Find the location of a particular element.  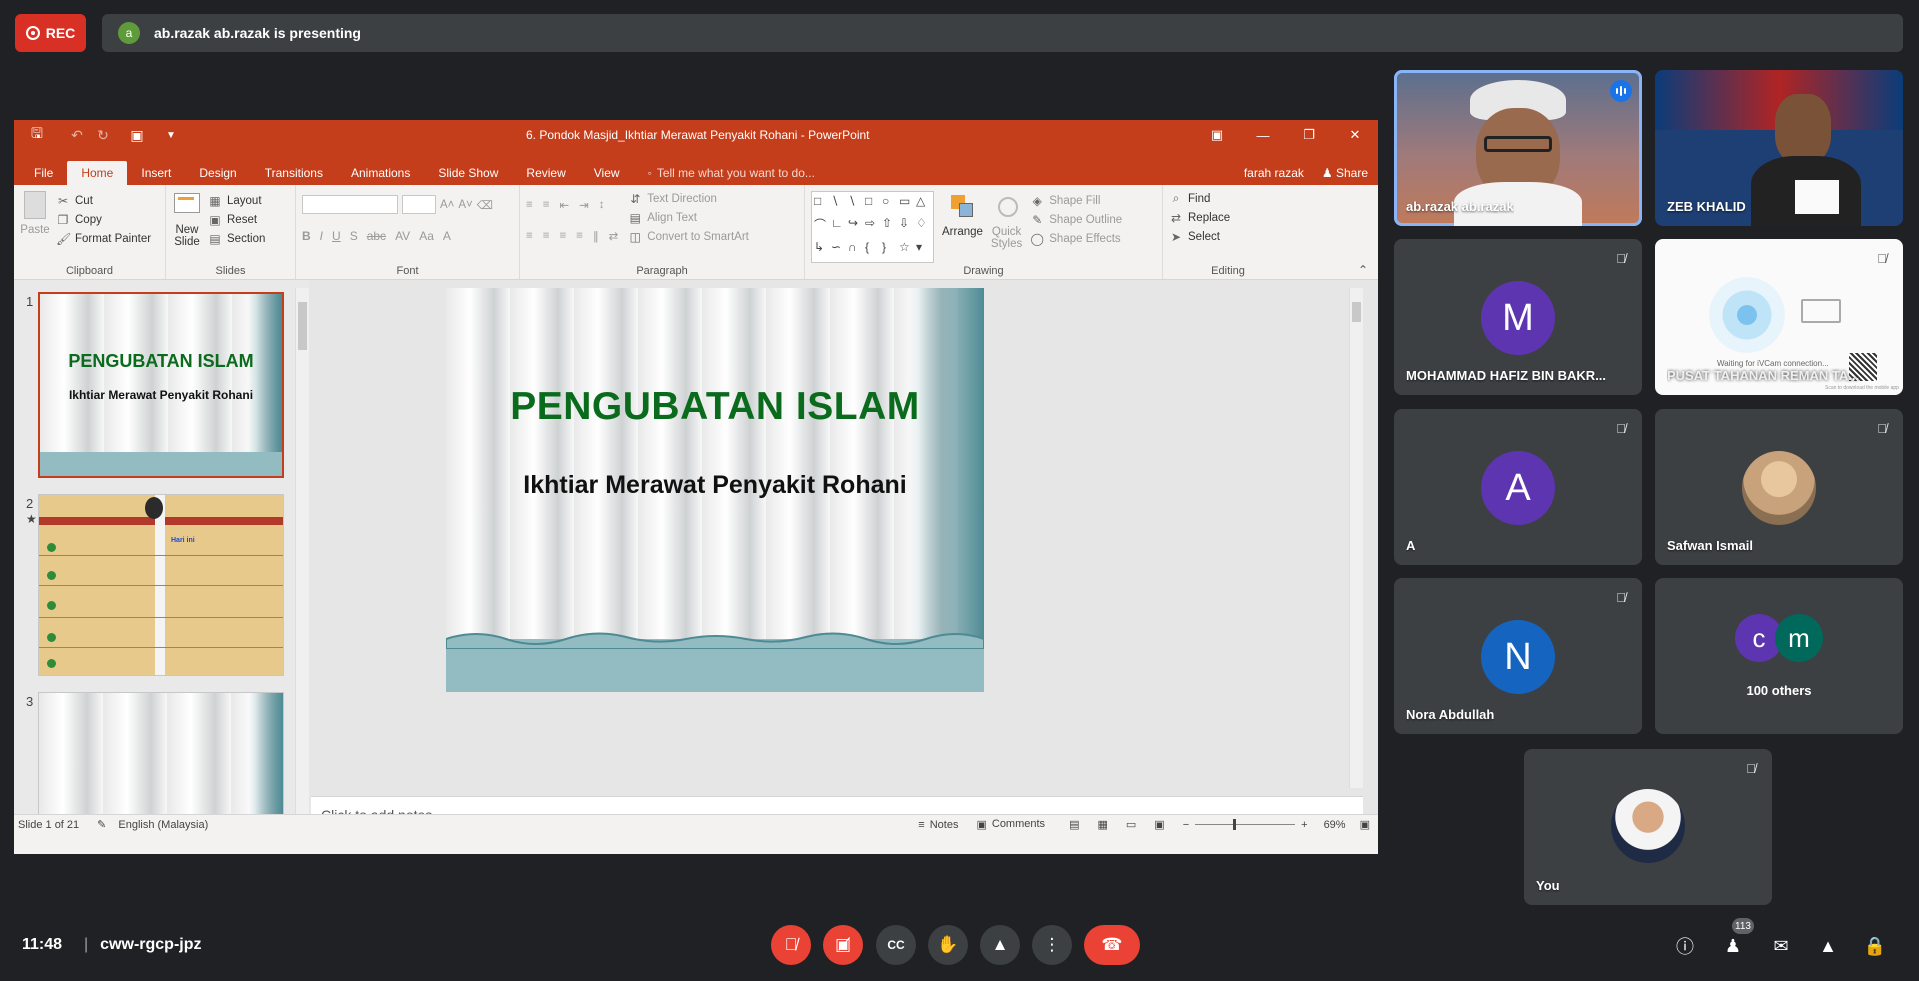

reading-view-icon: ▭ is located at coordinates (1131, 824).